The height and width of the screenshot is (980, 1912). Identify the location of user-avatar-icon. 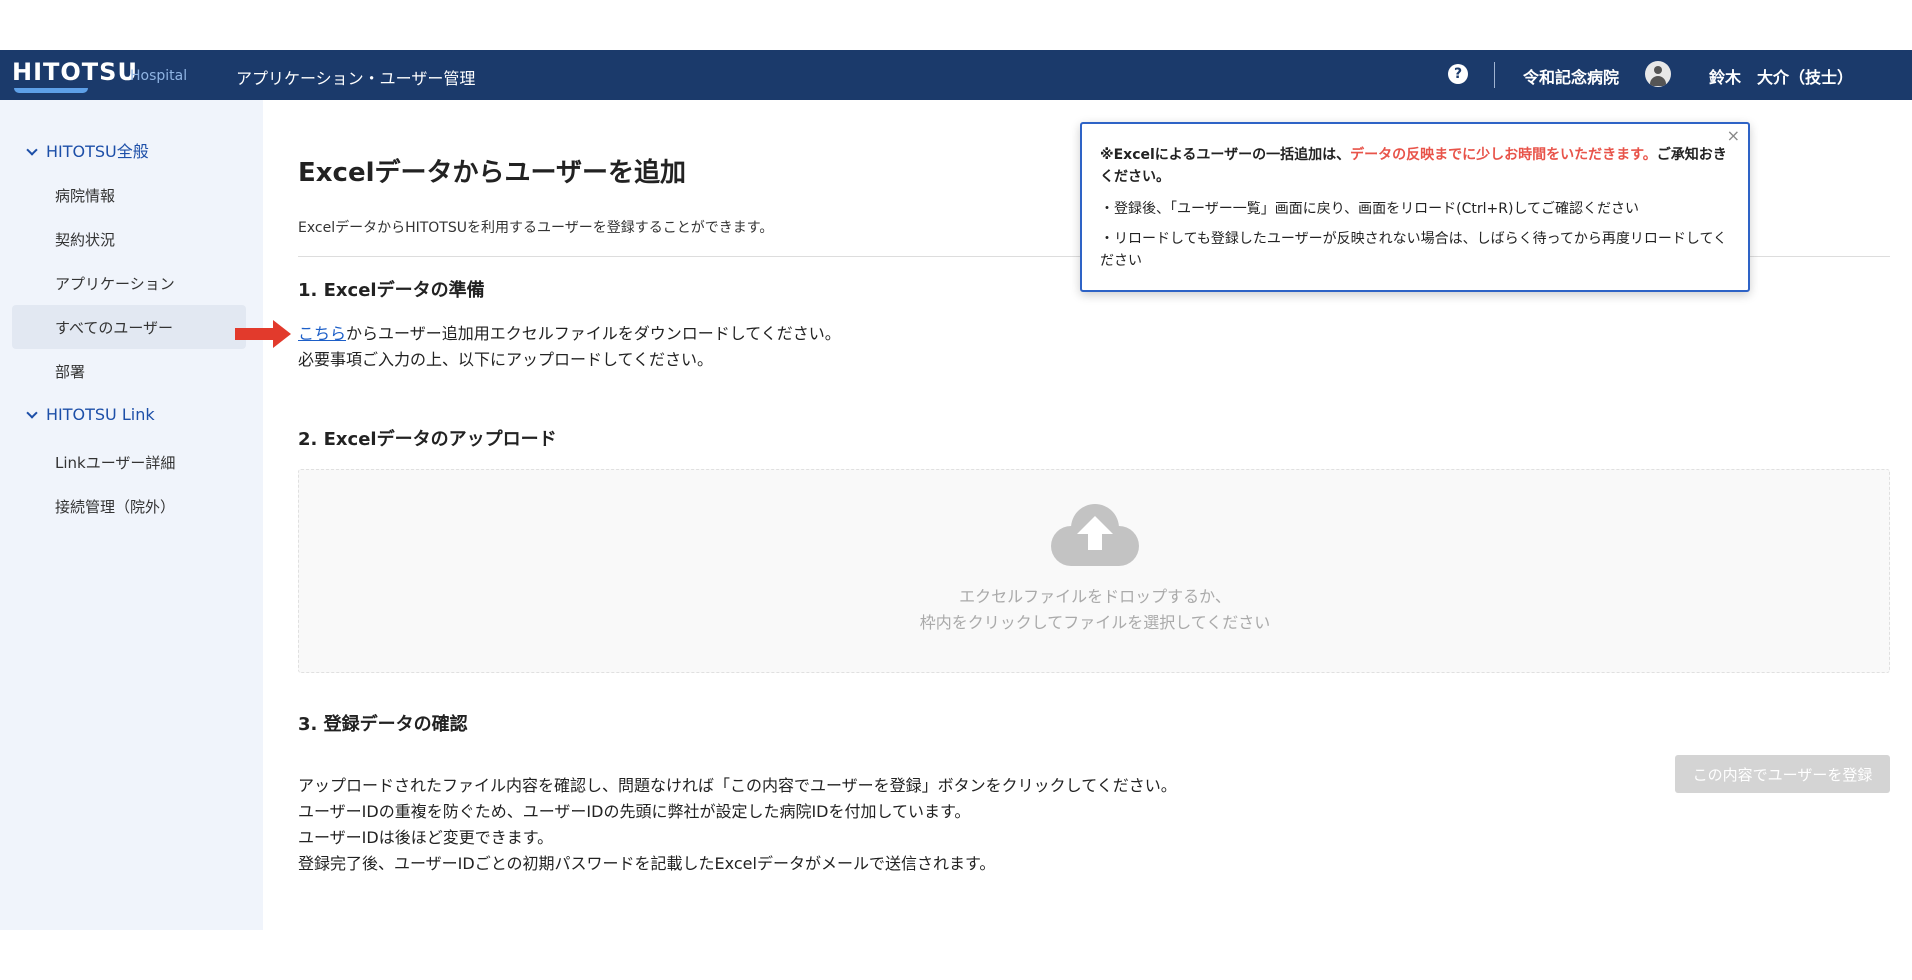
(1658, 74).